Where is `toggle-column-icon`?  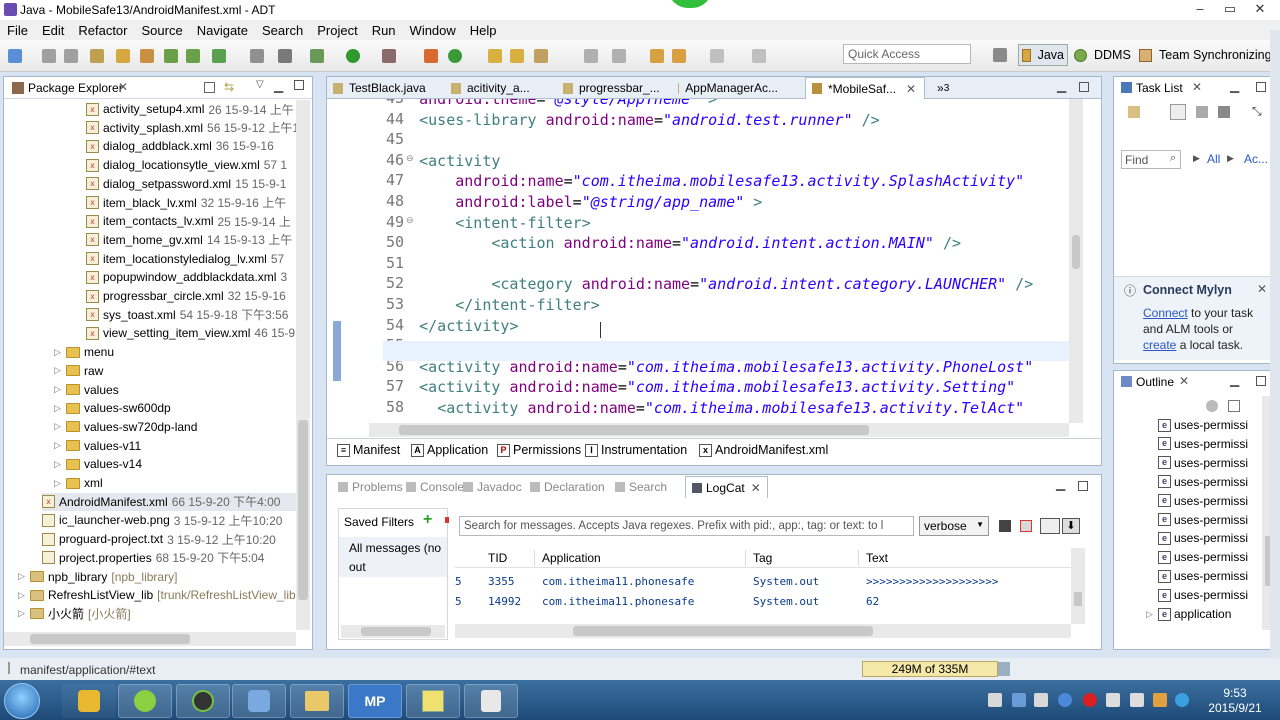 toggle-column-icon is located at coordinates (1050, 526).